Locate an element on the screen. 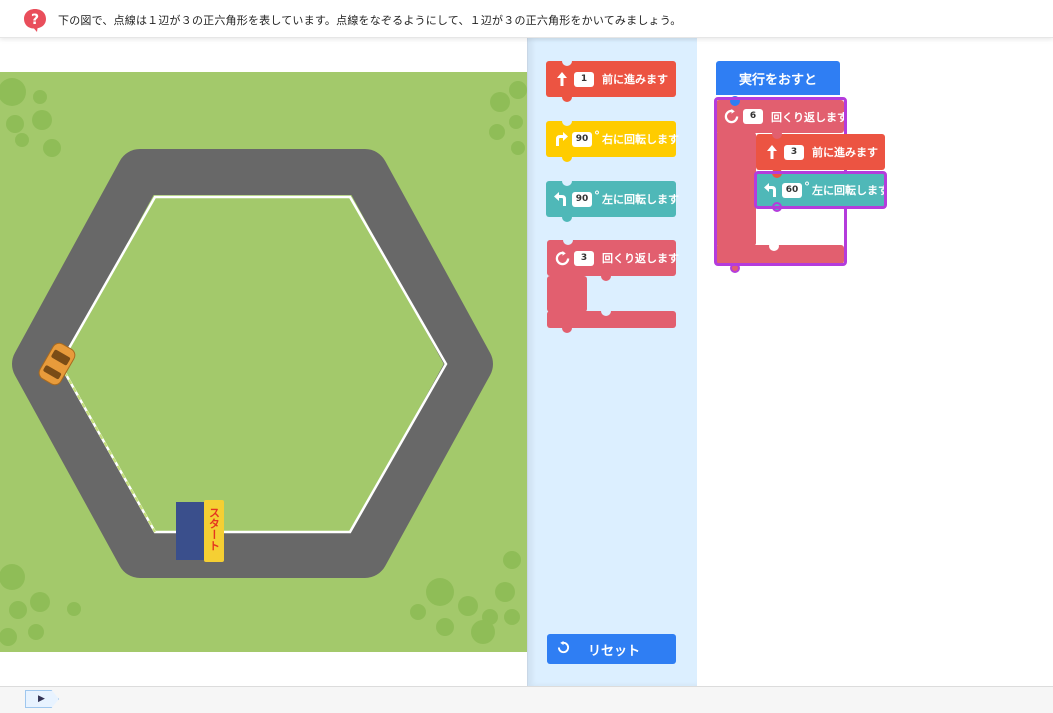  turn-right-label: 右に回転します is located at coordinates (640, 139).